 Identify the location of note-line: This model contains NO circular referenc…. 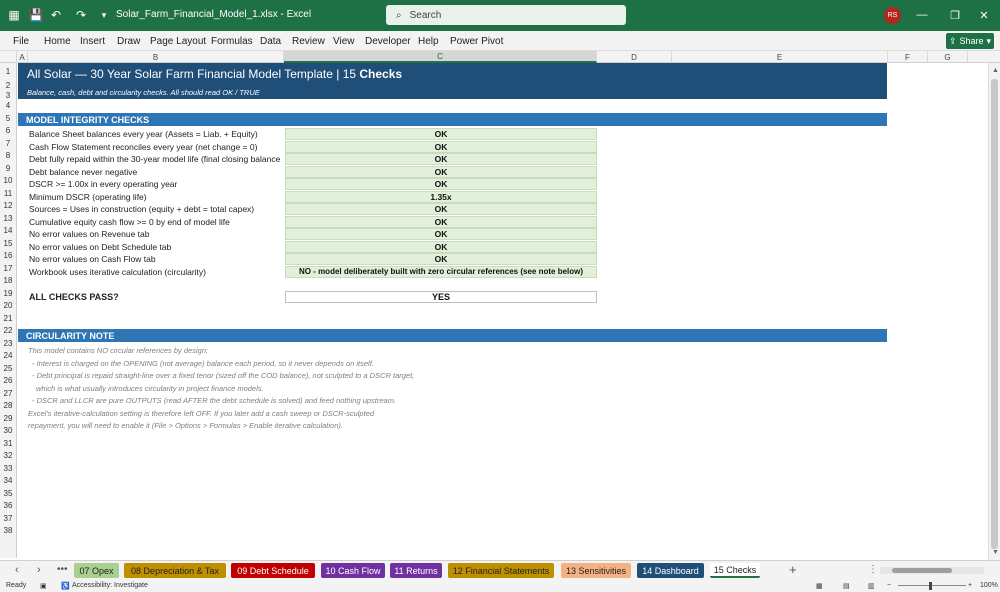
(118, 351).